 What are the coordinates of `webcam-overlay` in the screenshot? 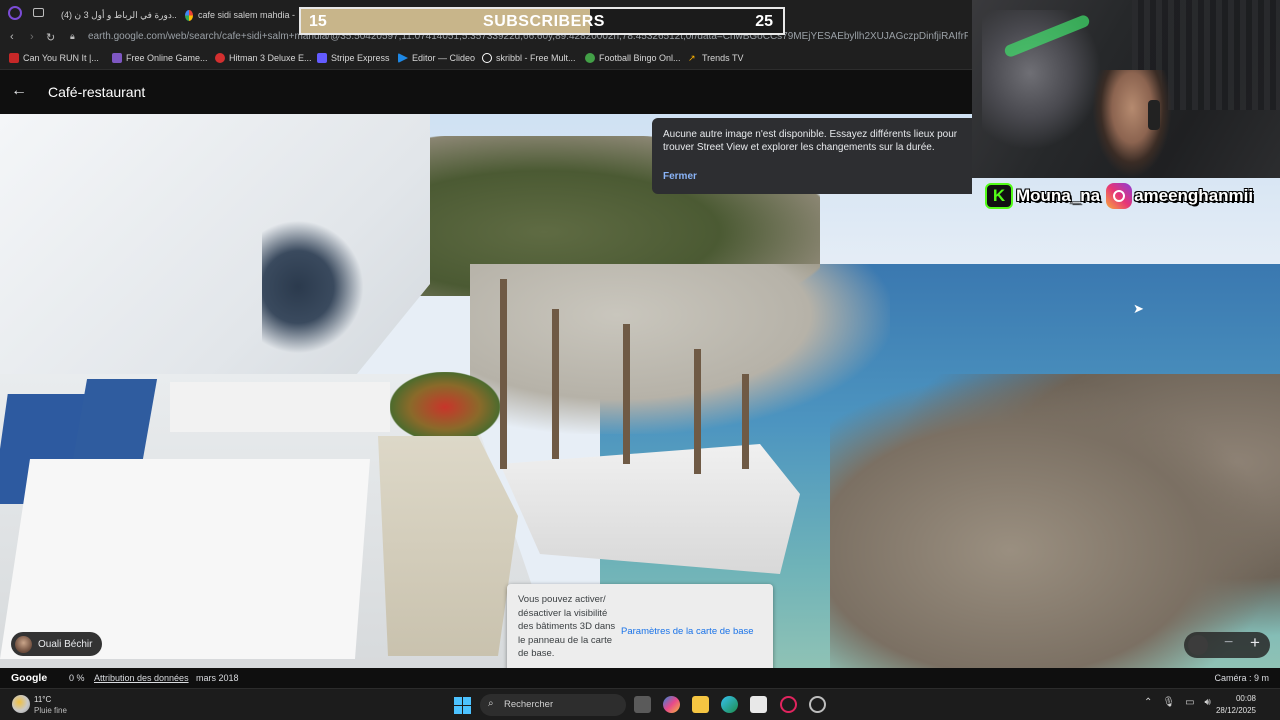 It's located at (1126, 89).